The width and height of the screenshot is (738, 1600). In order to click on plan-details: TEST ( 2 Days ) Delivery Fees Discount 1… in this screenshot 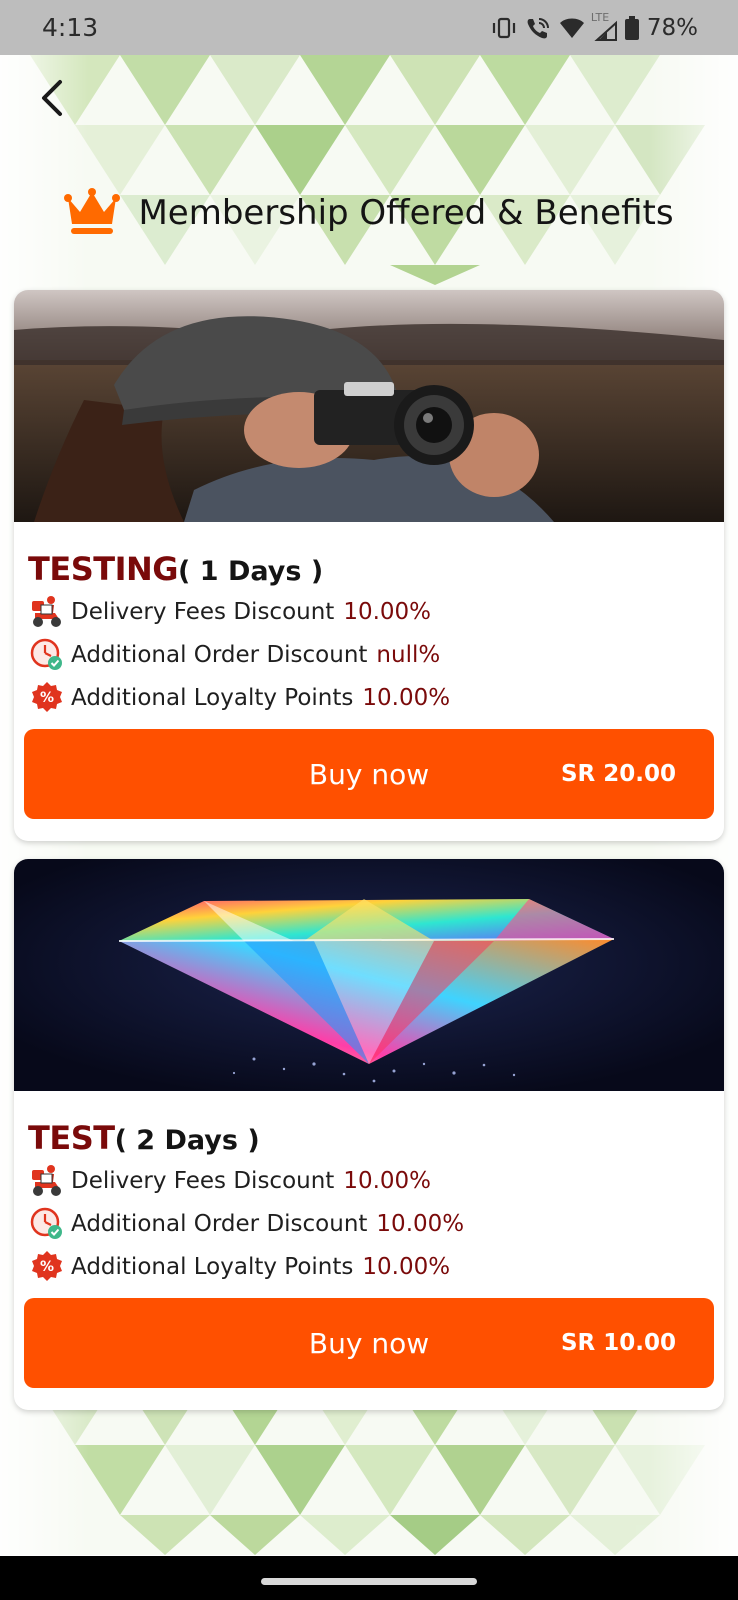, I will do `click(369, 1189)`.